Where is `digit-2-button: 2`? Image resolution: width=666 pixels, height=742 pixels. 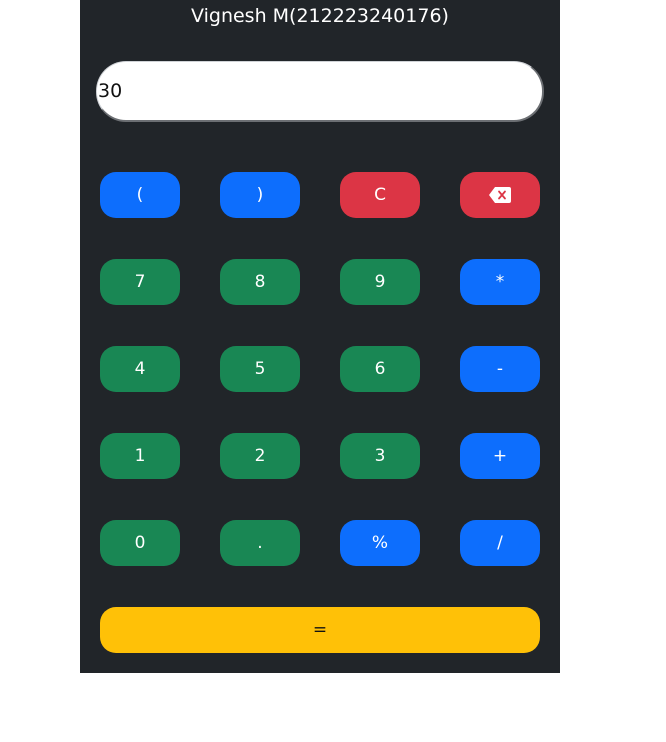
digit-2-button: 2 is located at coordinates (260, 456).